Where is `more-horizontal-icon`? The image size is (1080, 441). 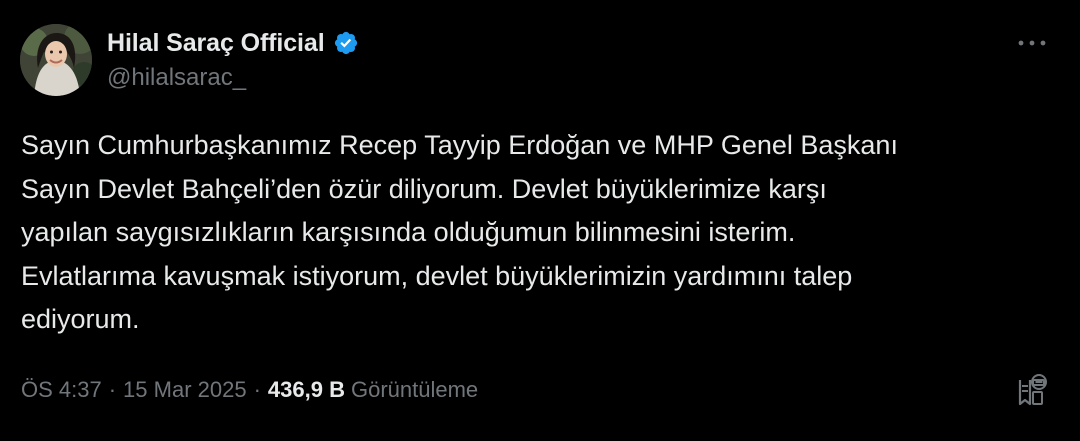
more-horizontal-icon is located at coordinates (1032, 43).